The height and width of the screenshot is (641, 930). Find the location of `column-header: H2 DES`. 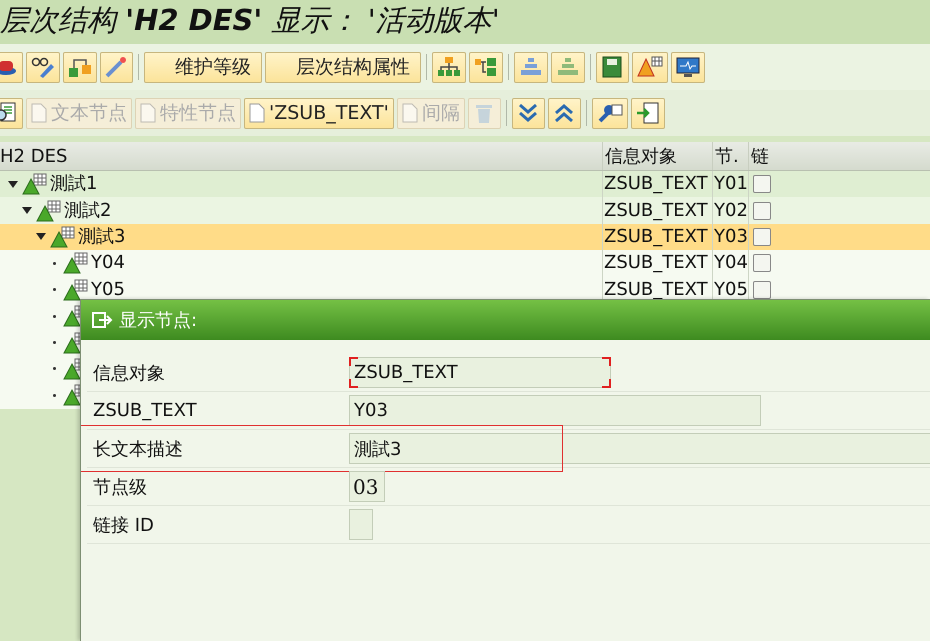

column-header: H2 DES is located at coordinates (301, 156).